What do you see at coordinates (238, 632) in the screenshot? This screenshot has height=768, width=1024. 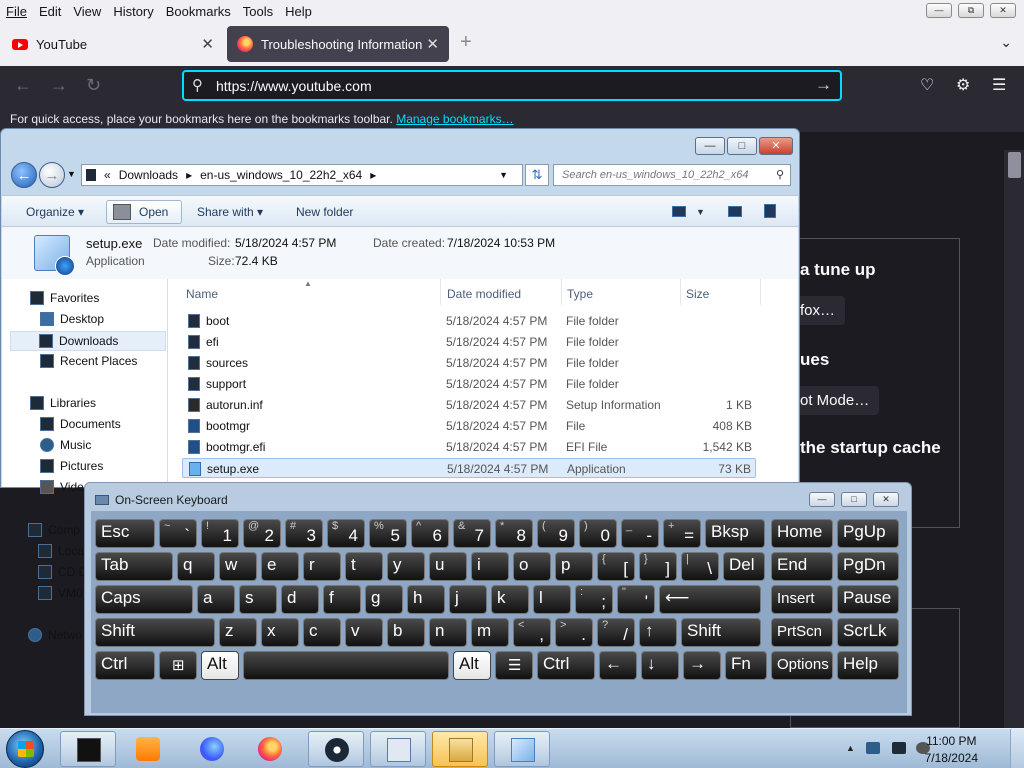 I see `key-z: z` at bounding box center [238, 632].